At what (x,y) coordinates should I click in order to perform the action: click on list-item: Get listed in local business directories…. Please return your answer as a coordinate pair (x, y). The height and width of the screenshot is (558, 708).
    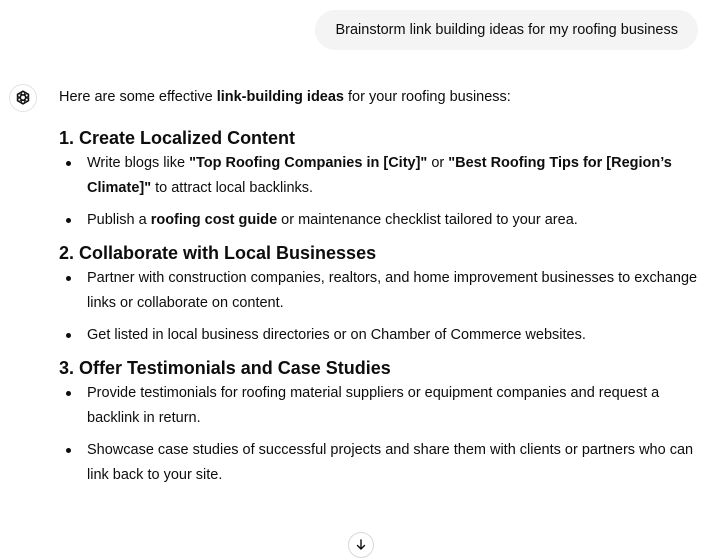
    Looking at the image, I should click on (379, 335).